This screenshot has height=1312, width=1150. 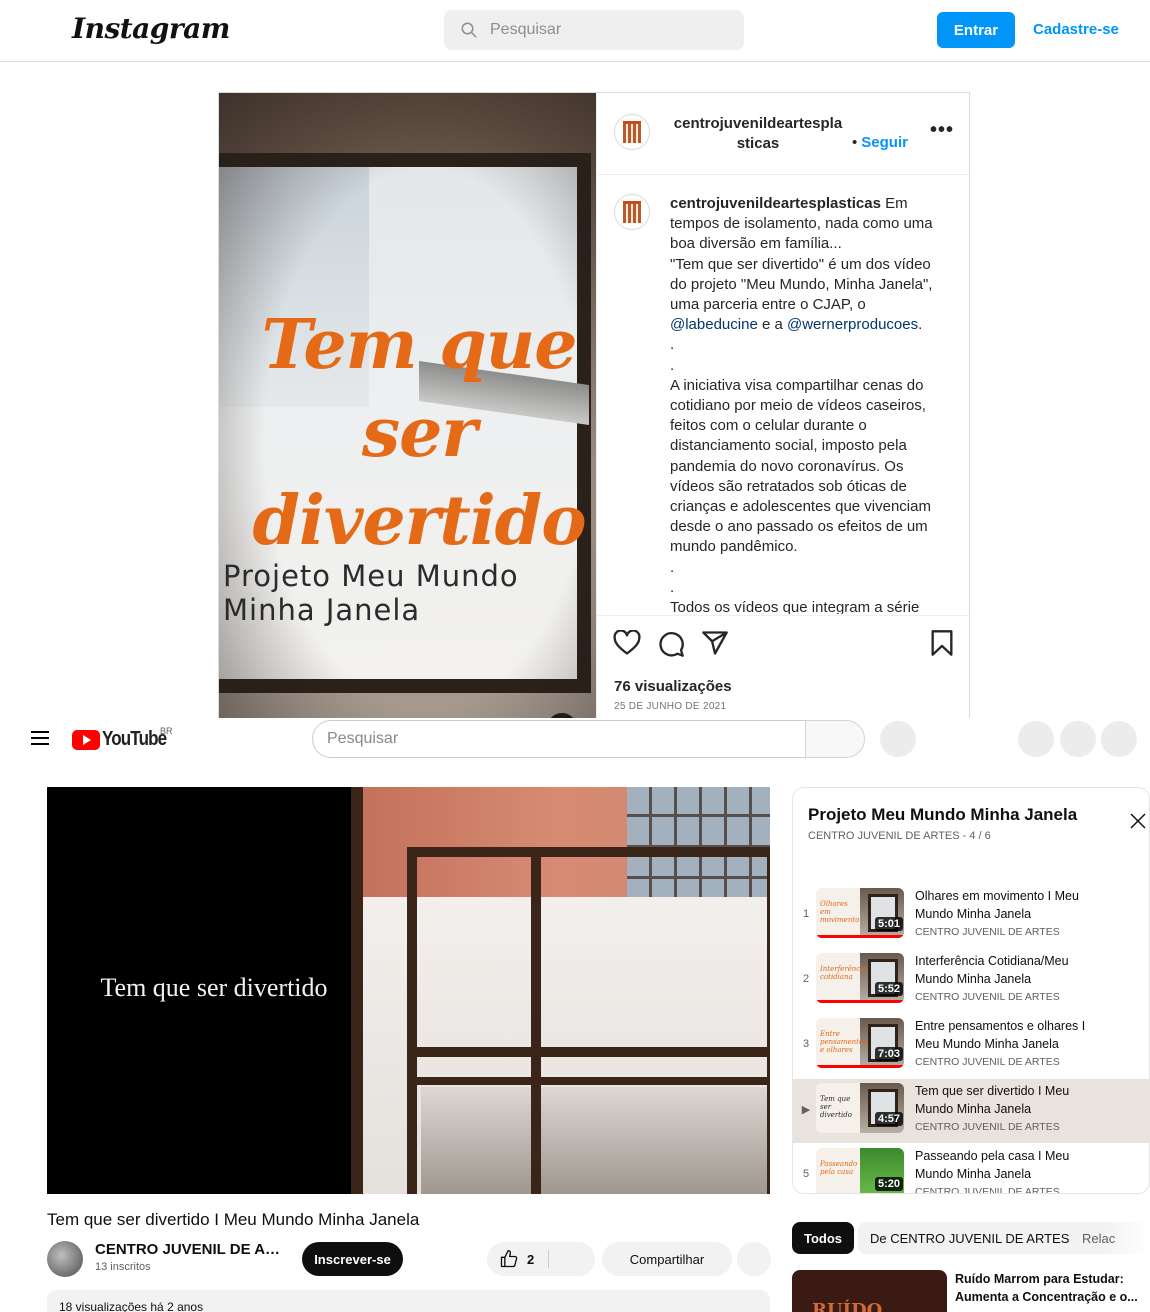 What do you see at coordinates (1138, 821) in the screenshot?
I see `close-icon` at bounding box center [1138, 821].